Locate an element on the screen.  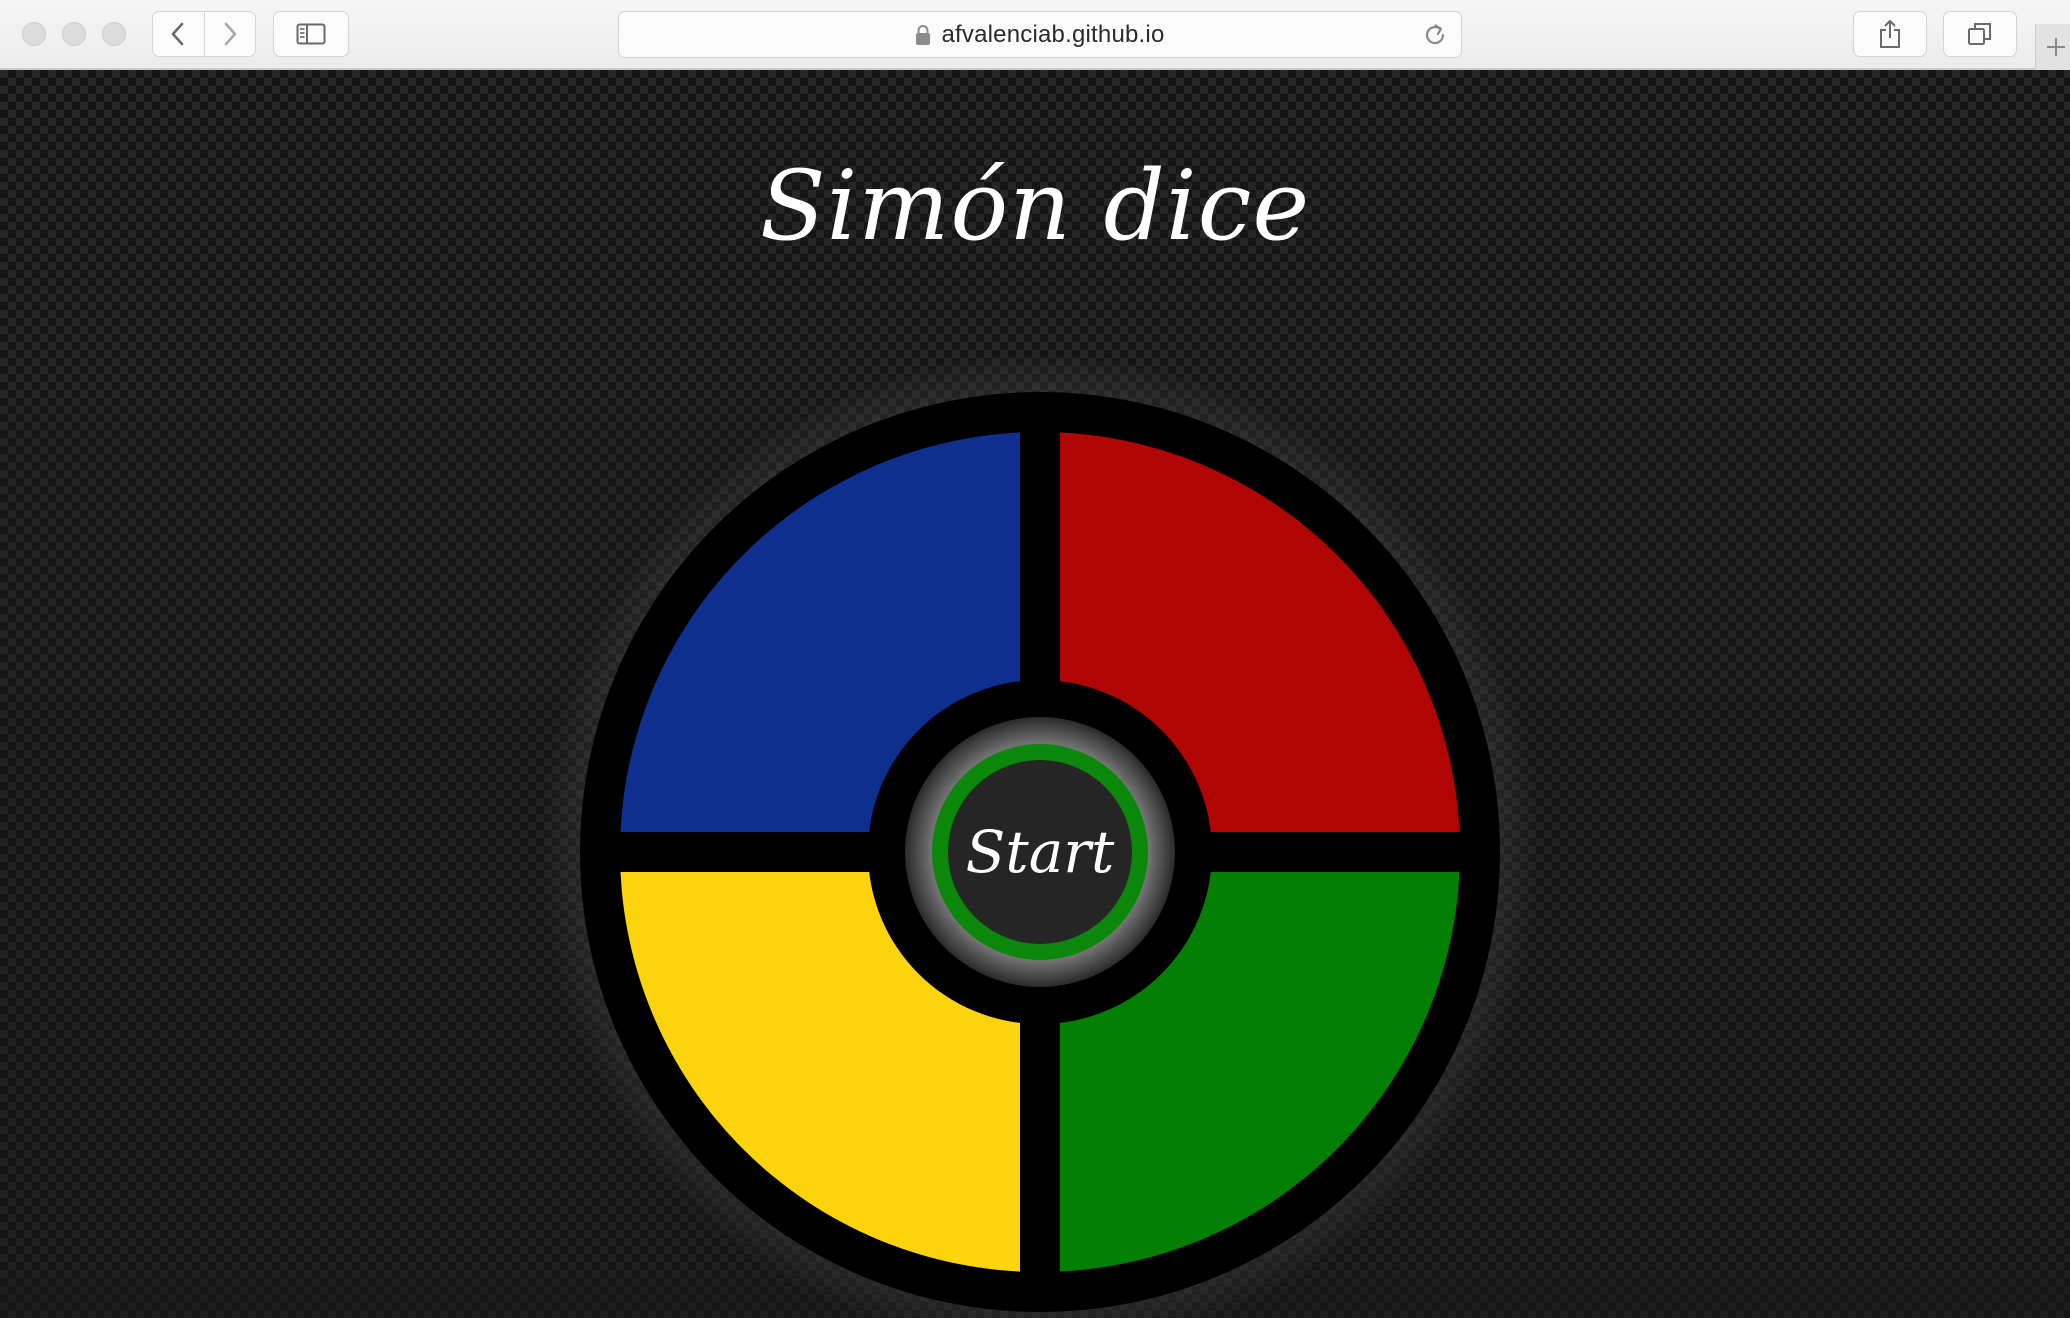
share-icon is located at coordinates (1890, 34).